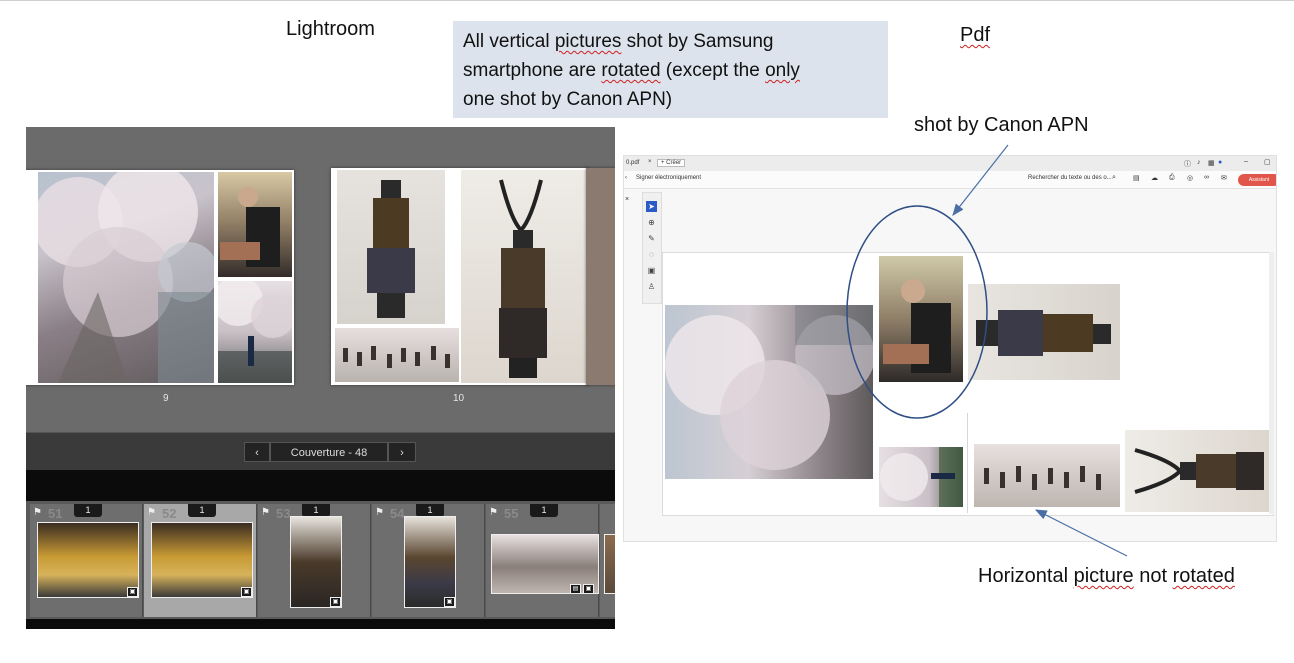  What do you see at coordinates (1081, 533) in the screenshot?
I see `horizontal-arrow` at bounding box center [1081, 533].